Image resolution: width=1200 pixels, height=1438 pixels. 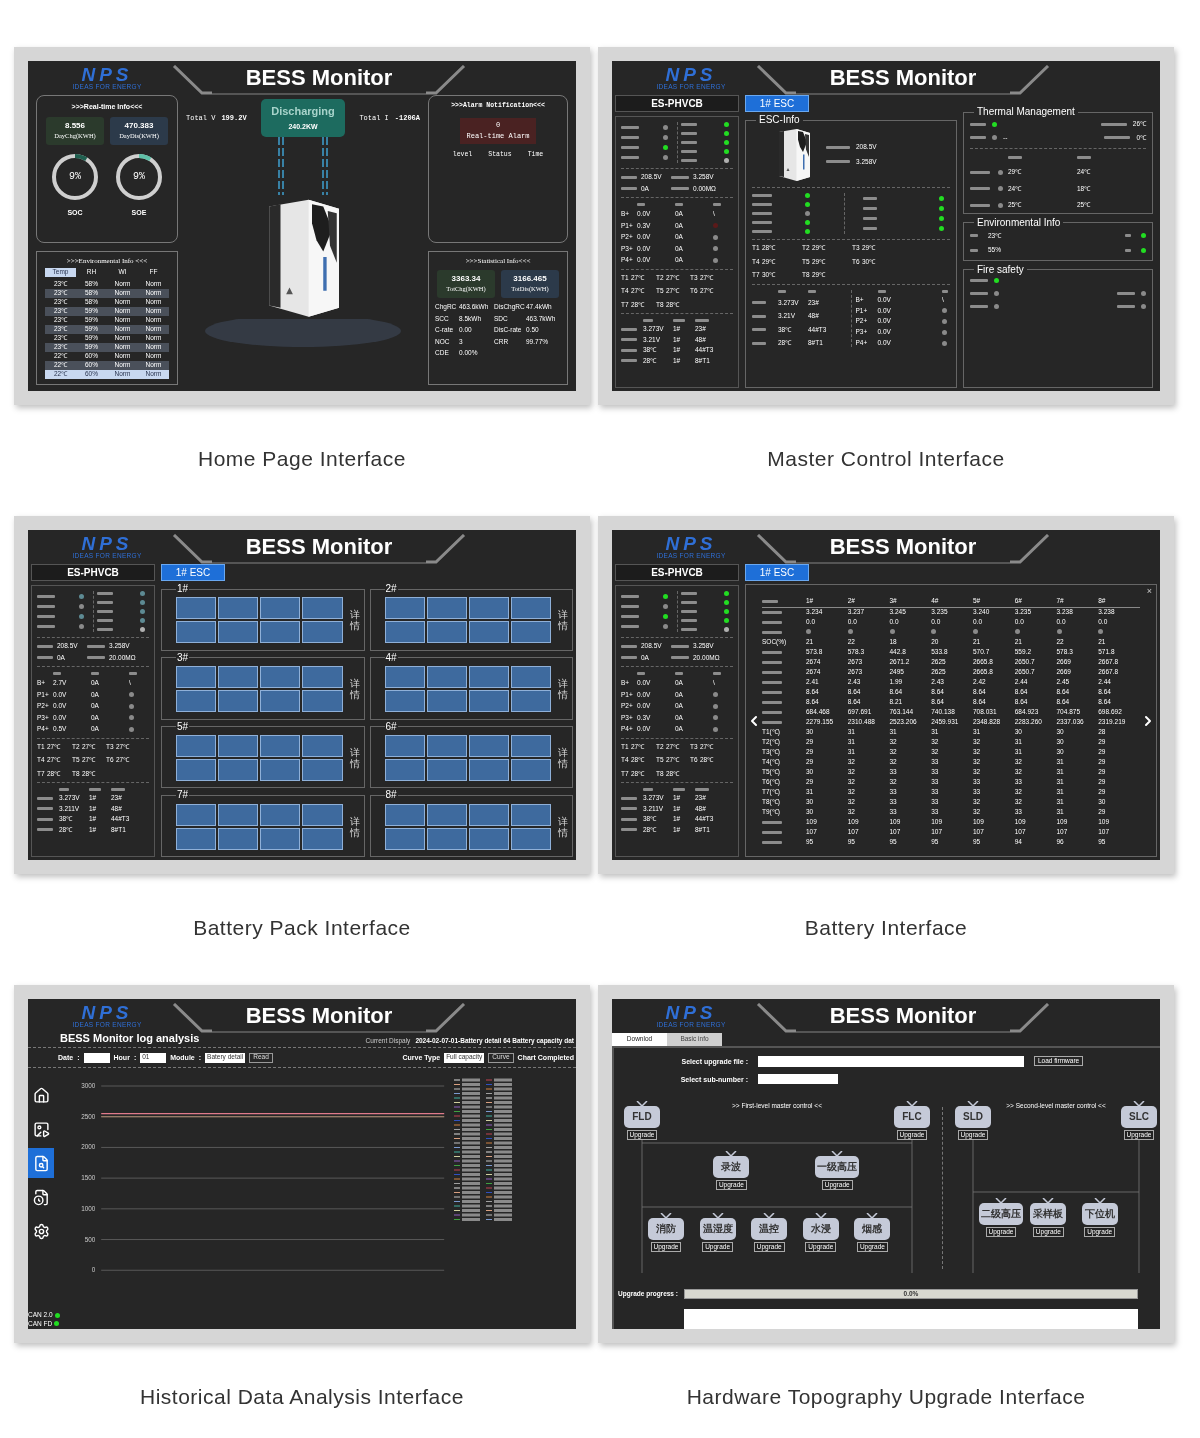 I want to click on pack-label: 4#, so click(x=391, y=657).